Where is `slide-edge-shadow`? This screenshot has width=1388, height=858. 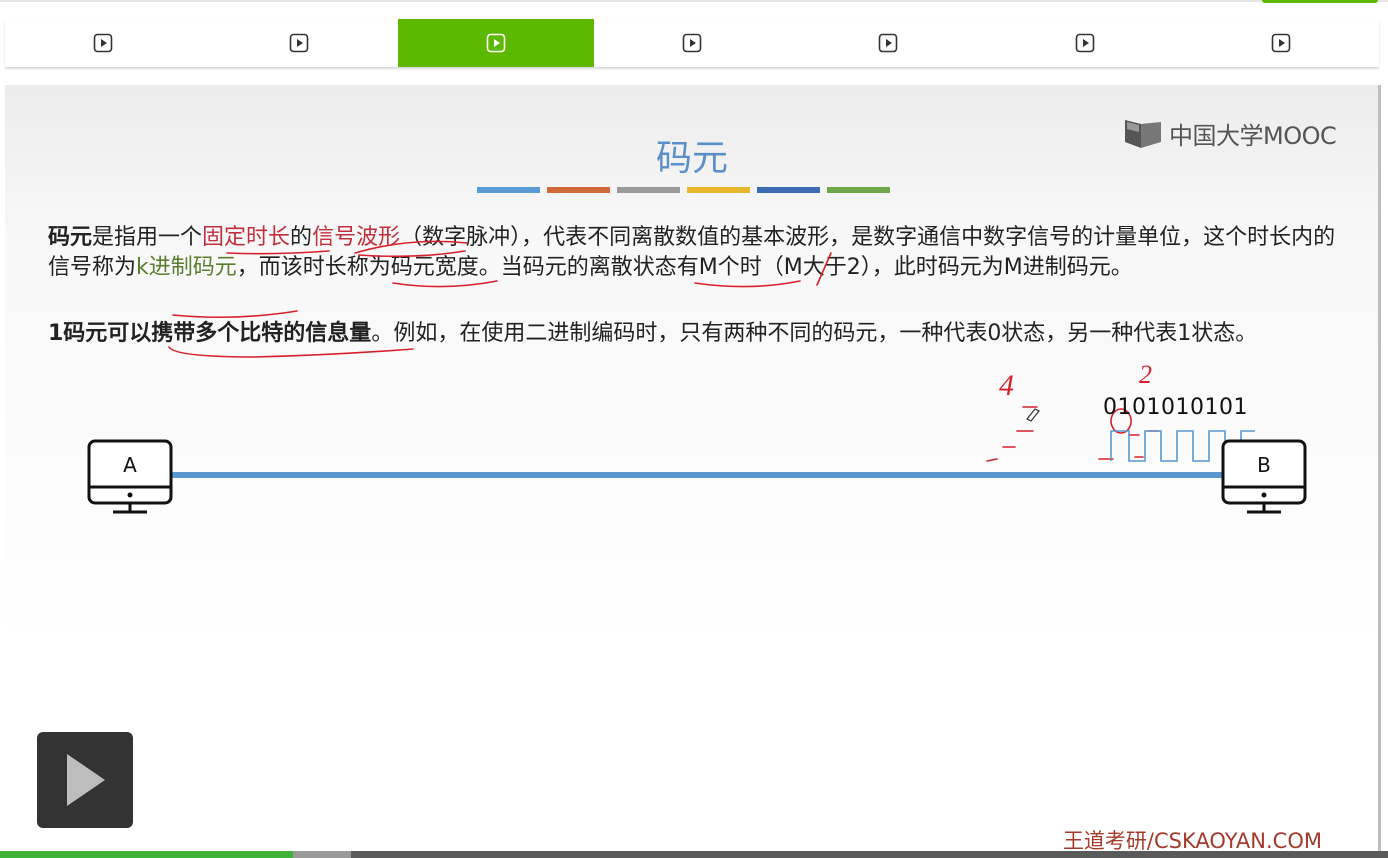
slide-edge-shadow is located at coordinates (1379, 468).